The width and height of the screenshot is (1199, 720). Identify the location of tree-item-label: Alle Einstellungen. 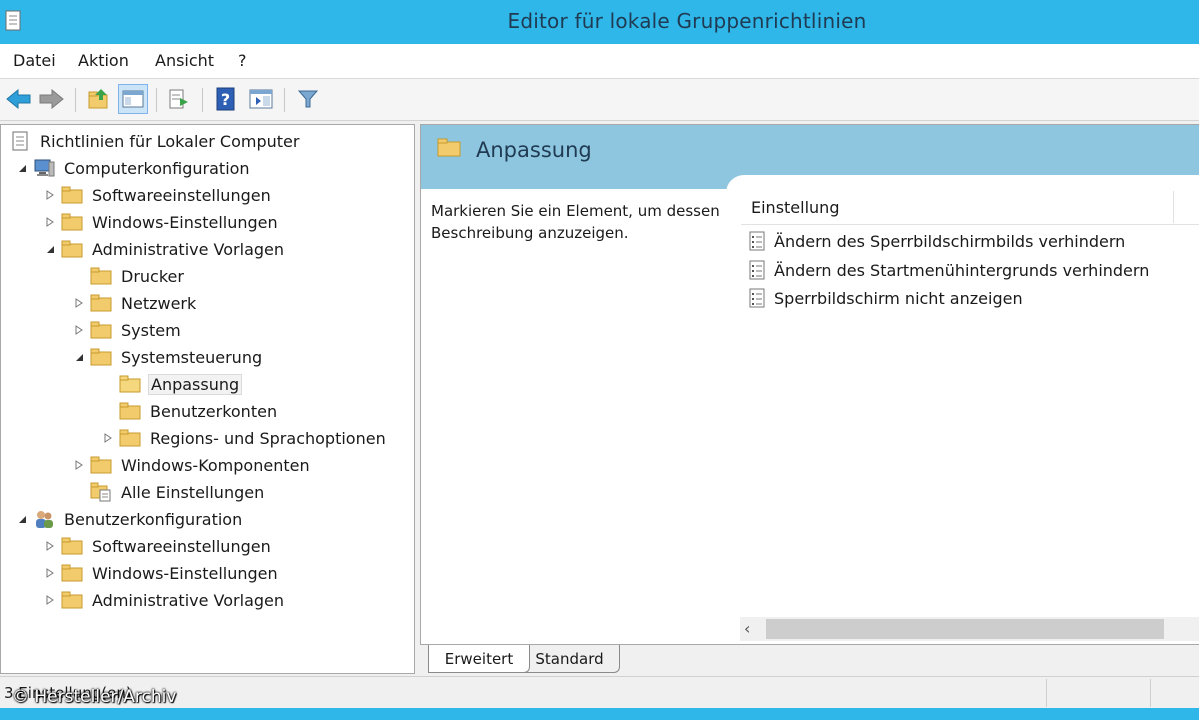
(193, 492).